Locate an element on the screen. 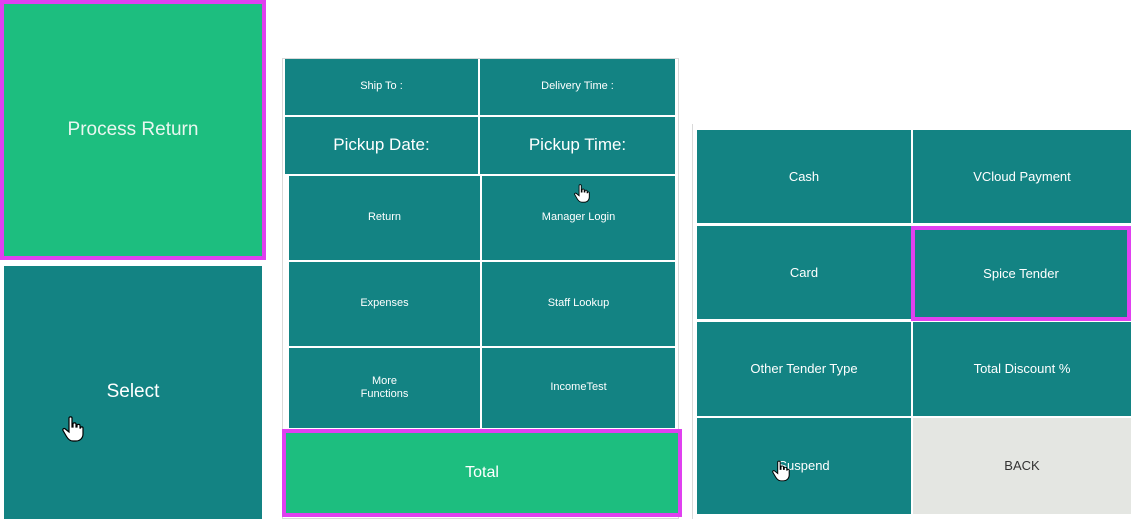 Image resolution: width=1131 pixels, height=519 pixels. pickup-date-field: Pickup Date: is located at coordinates (381, 145).